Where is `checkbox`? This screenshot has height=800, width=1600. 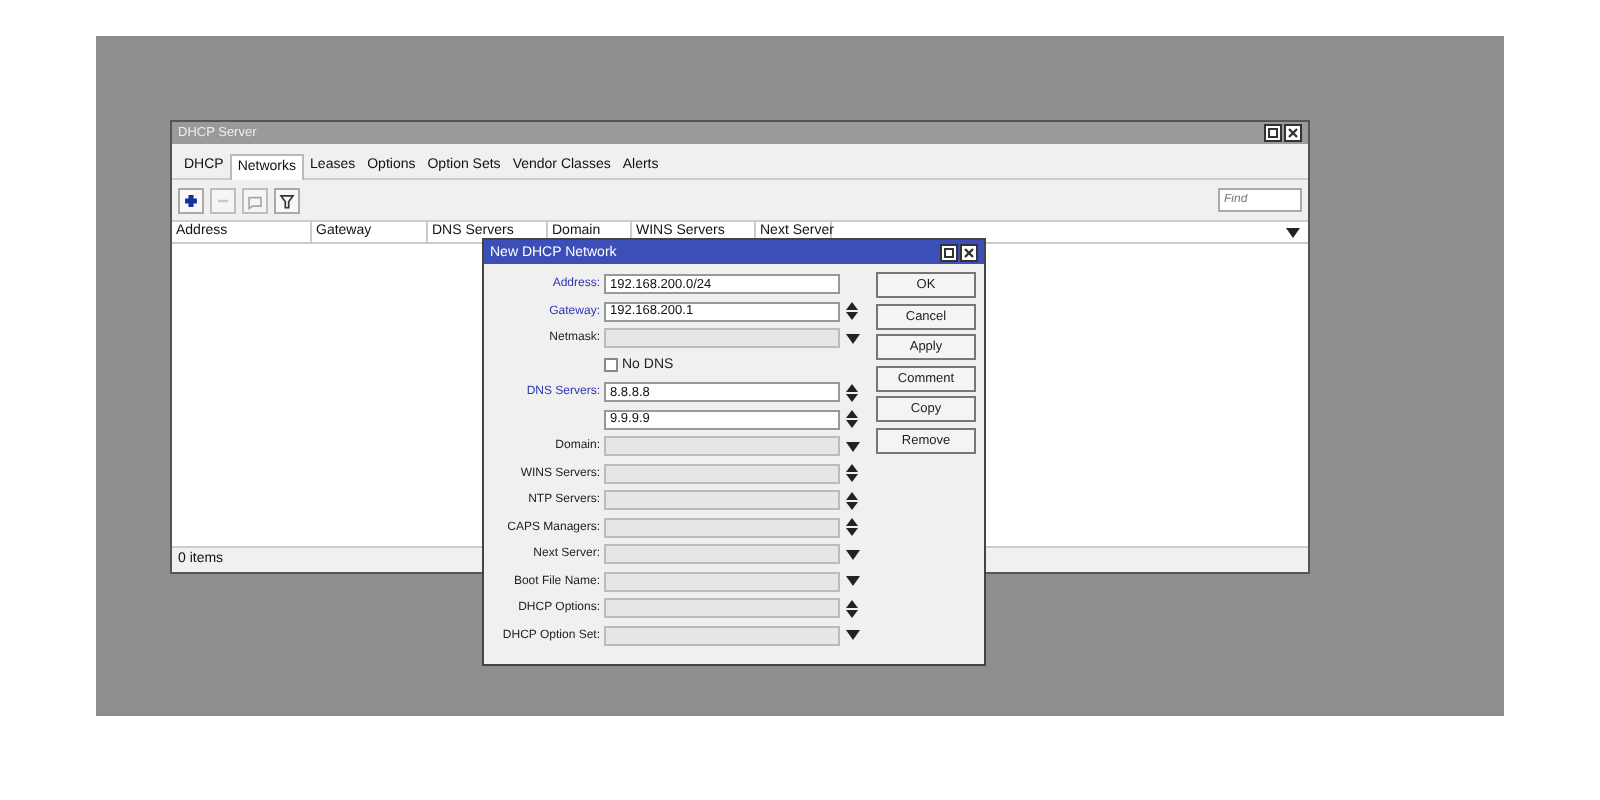
checkbox is located at coordinates (611, 365).